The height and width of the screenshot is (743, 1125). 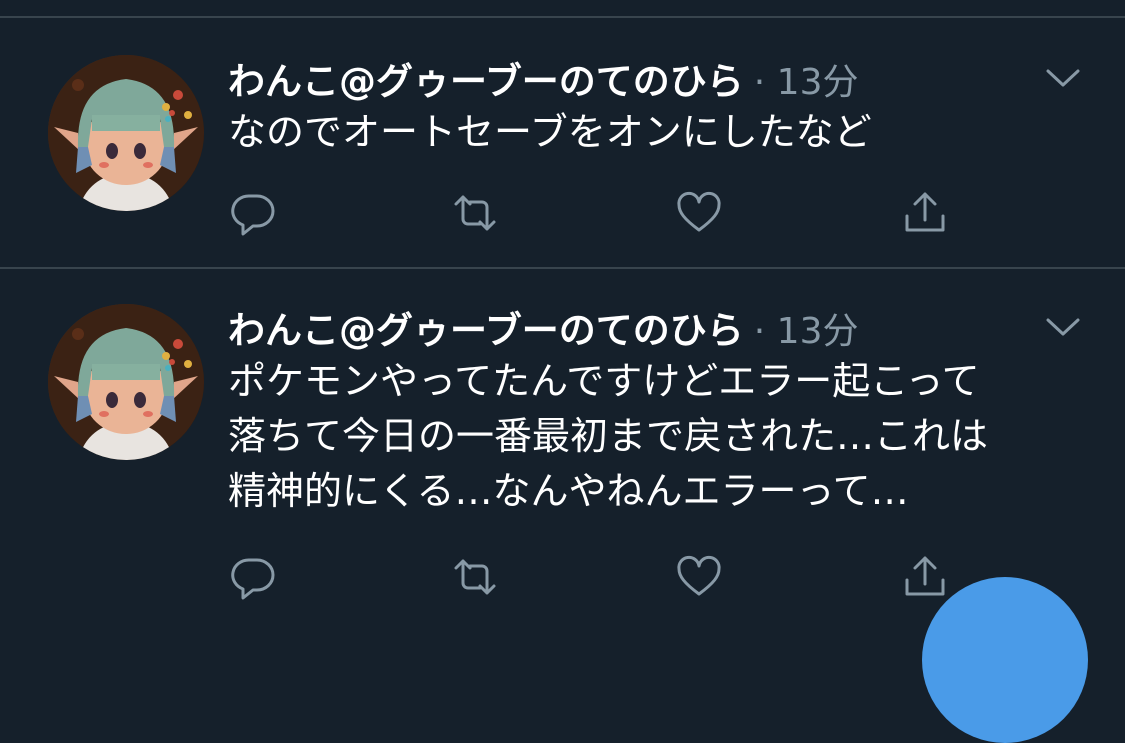 I want to click on tweet-text: なのでオートセーブをオンにしたなど, so click(x=550, y=132).